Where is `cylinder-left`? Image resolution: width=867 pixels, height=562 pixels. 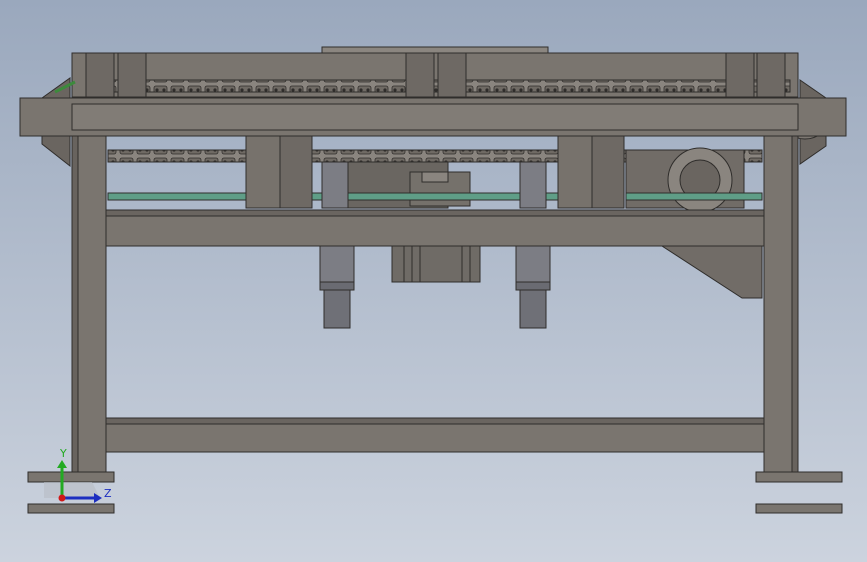 cylinder-left is located at coordinates (337, 287).